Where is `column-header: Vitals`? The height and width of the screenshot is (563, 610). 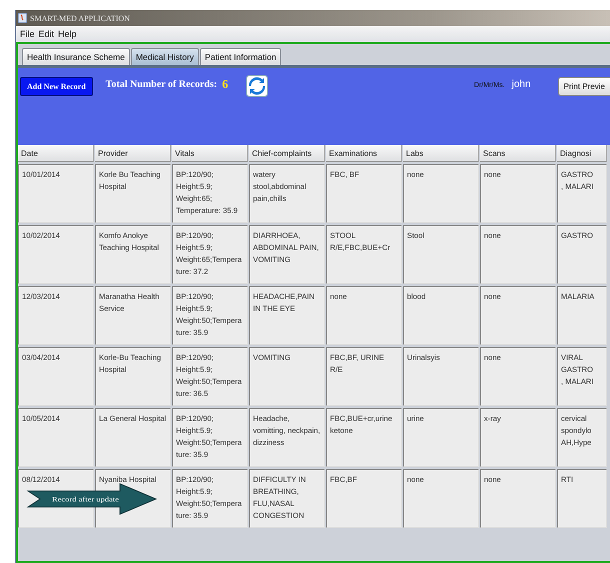 column-header: Vitals is located at coordinates (210, 153).